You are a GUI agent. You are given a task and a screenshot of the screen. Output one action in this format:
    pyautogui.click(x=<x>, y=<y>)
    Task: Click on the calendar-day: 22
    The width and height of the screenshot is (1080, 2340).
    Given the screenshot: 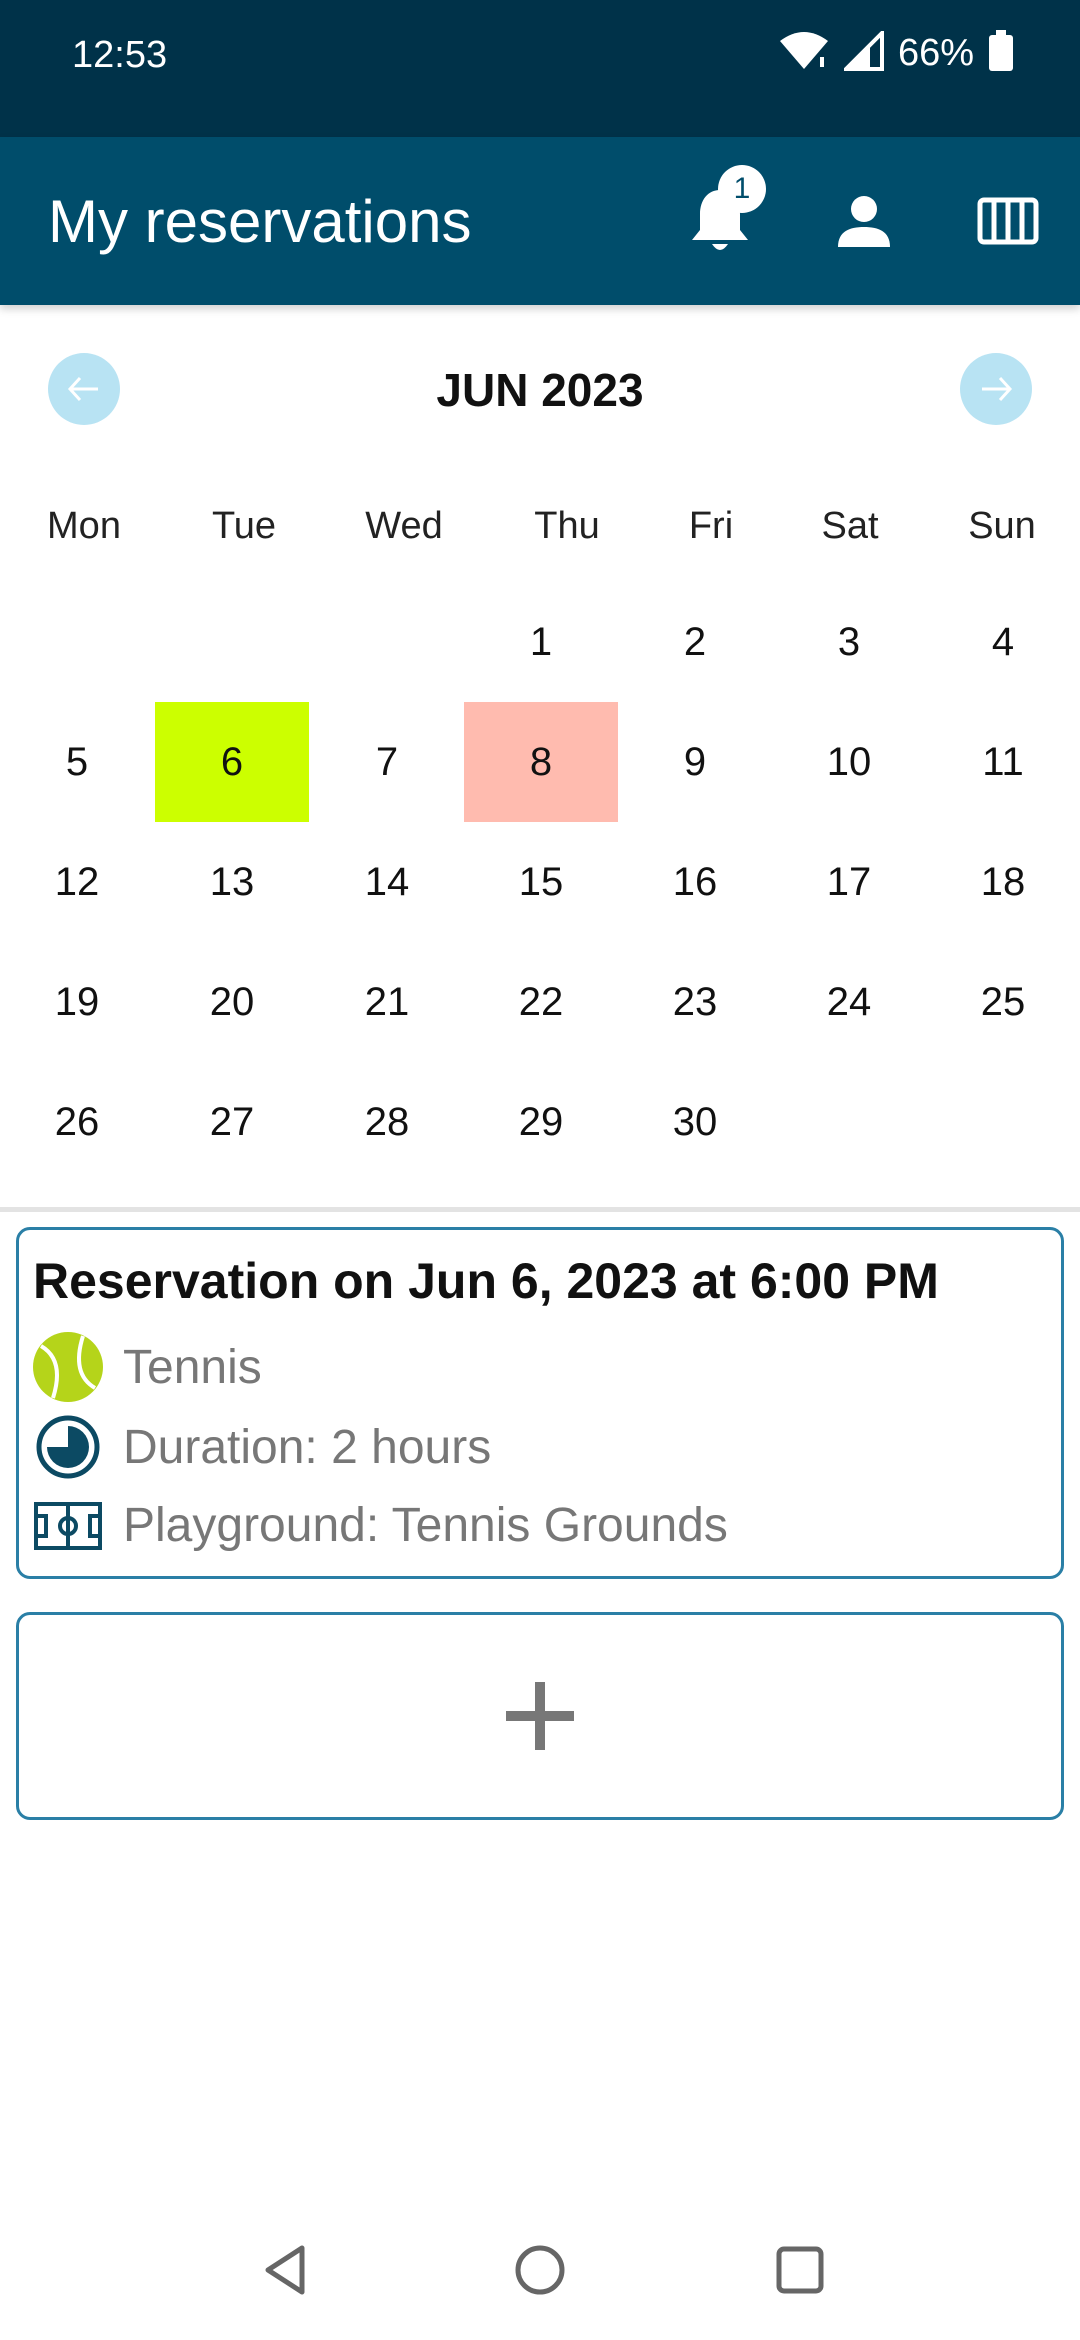 What is the action you would take?
    pyautogui.click(x=541, y=1002)
    